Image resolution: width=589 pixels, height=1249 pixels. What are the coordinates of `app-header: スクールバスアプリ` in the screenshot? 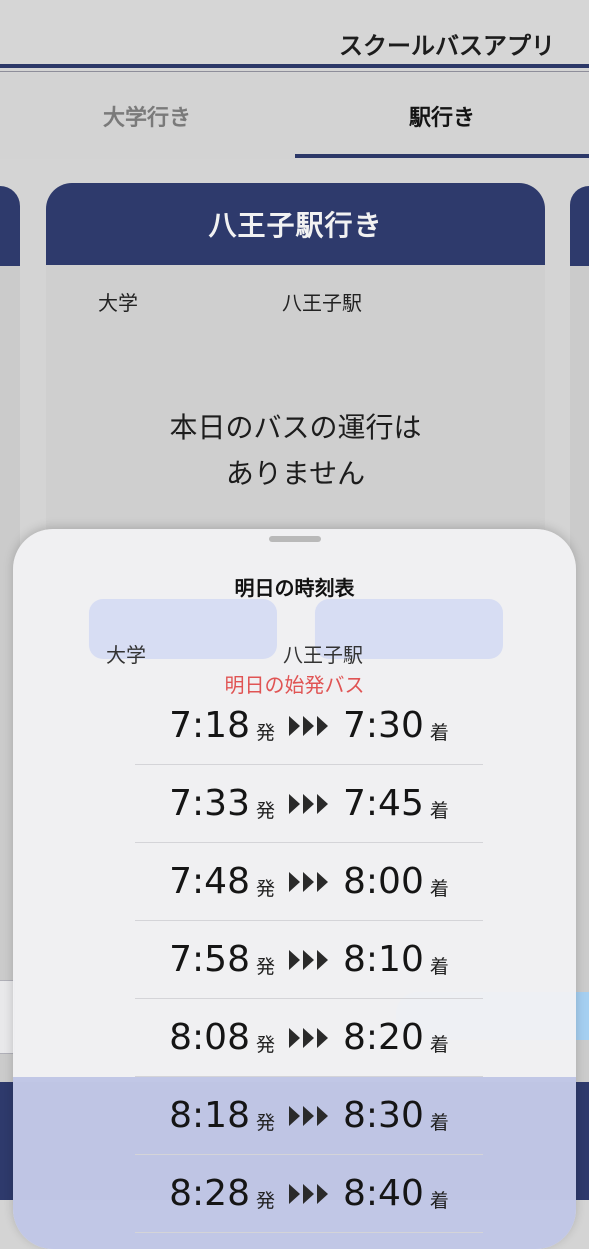 It's located at (294, 36).